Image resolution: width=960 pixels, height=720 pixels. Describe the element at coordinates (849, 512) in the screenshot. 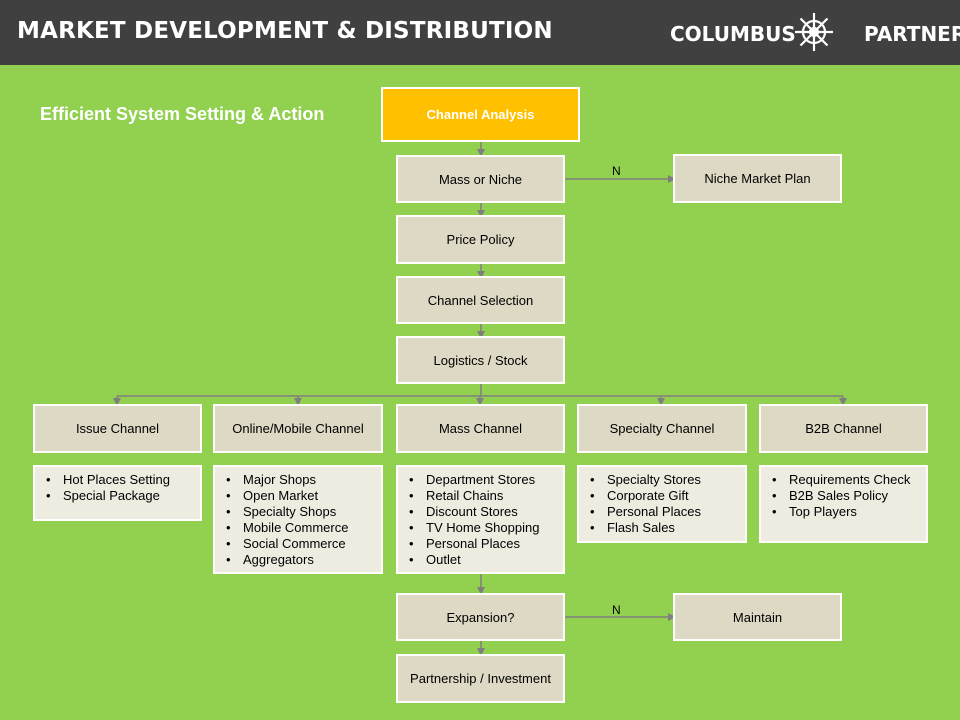

I see `list-item: Top Players` at that location.